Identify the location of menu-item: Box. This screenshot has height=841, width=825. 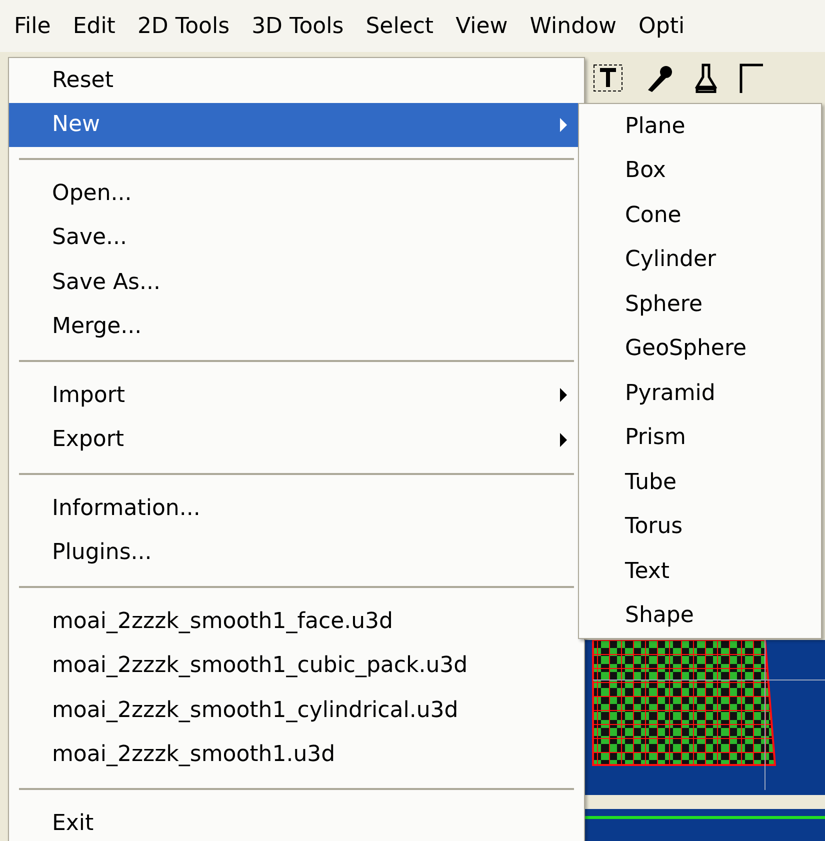
(700, 170).